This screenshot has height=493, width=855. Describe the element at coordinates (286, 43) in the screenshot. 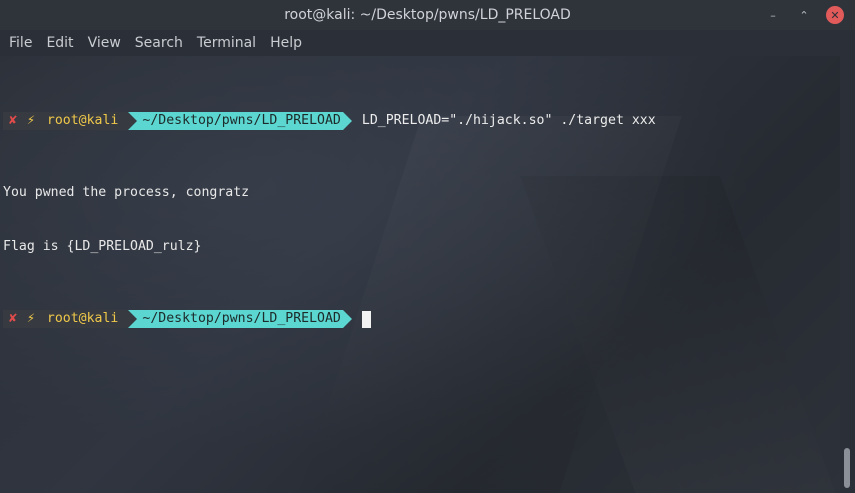

I see `menu-help: Help` at that location.